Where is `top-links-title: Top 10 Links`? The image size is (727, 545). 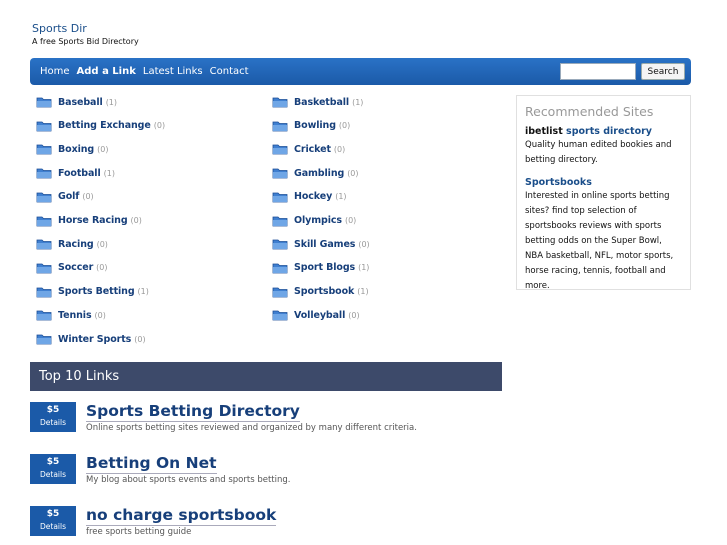 top-links-title: Top 10 Links is located at coordinates (79, 376).